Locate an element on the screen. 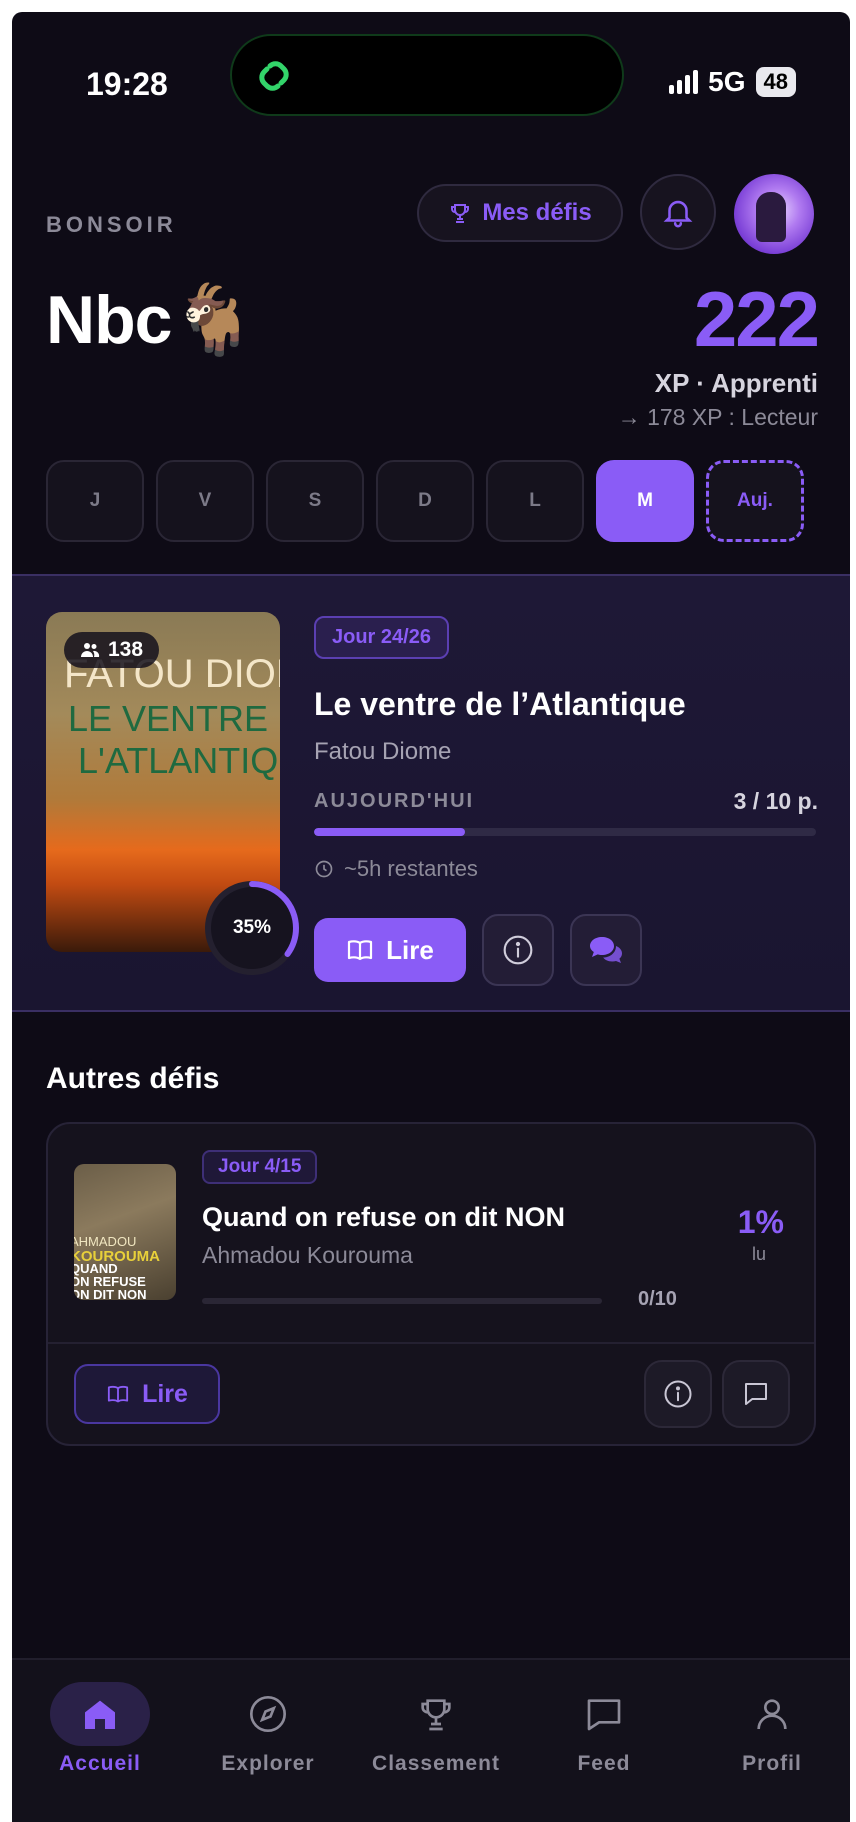  book-title: Le ventre de l’Atlantique is located at coordinates (500, 704).